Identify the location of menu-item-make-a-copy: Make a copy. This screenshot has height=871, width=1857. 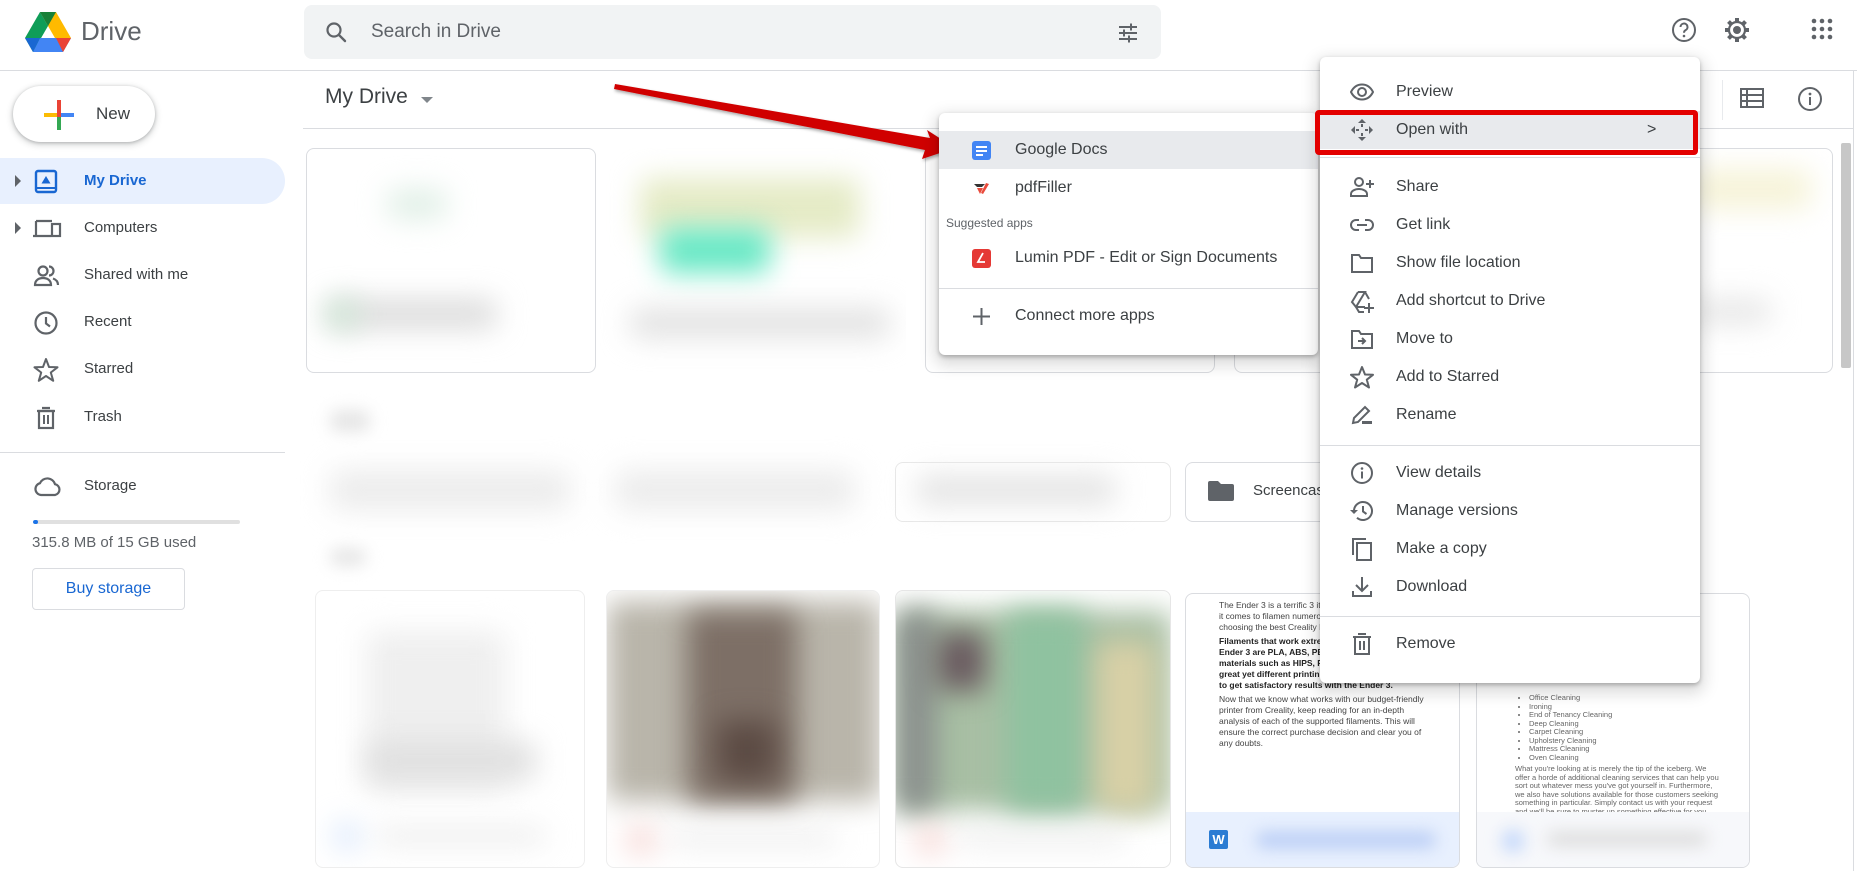
(1510, 549).